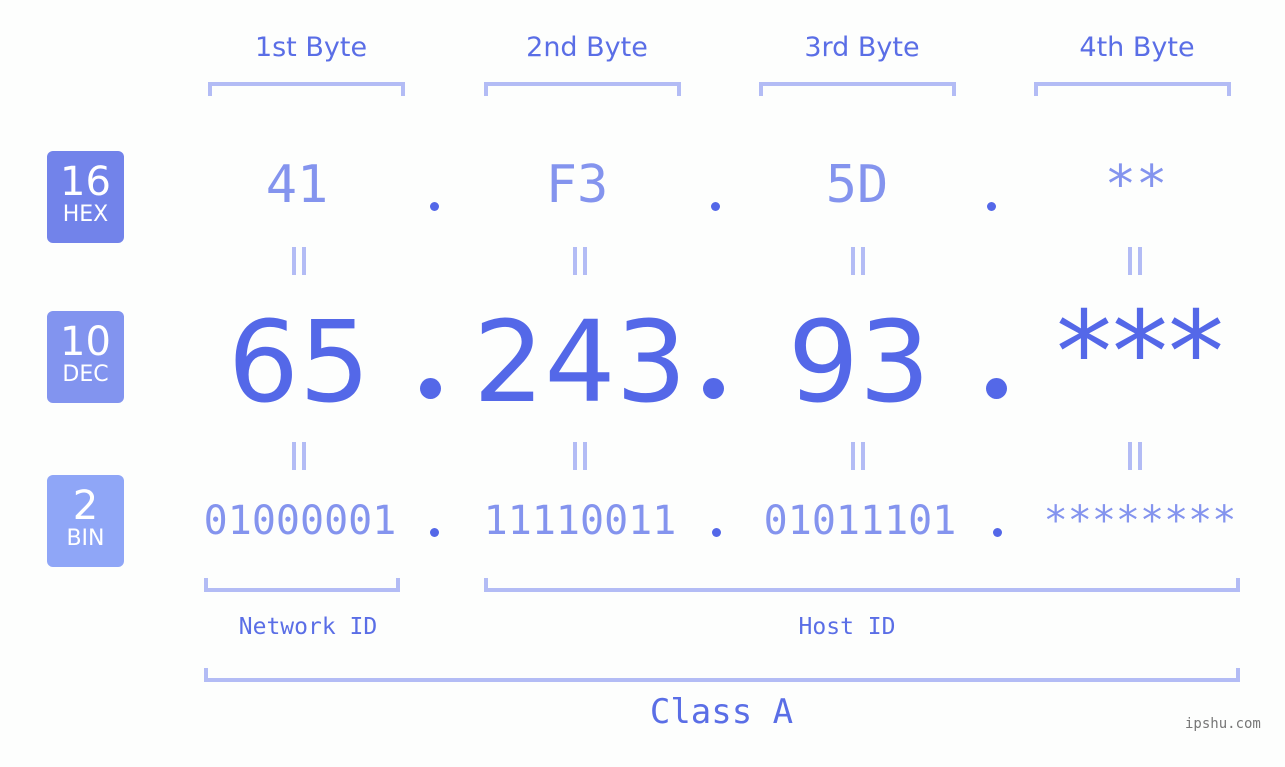 The height and width of the screenshot is (767, 1285). Describe the element at coordinates (862, 585) in the screenshot. I see `host-id-bracket` at that location.